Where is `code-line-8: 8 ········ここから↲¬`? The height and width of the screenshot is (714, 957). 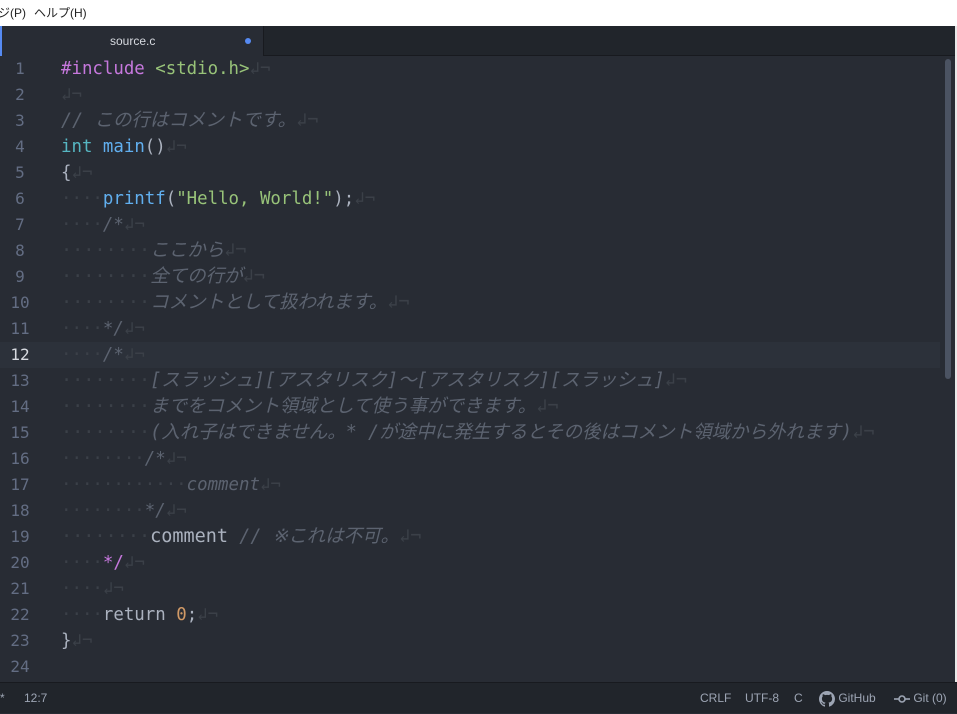 code-line-8: 8 ········ここから↲¬ is located at coordinates (470, 251).